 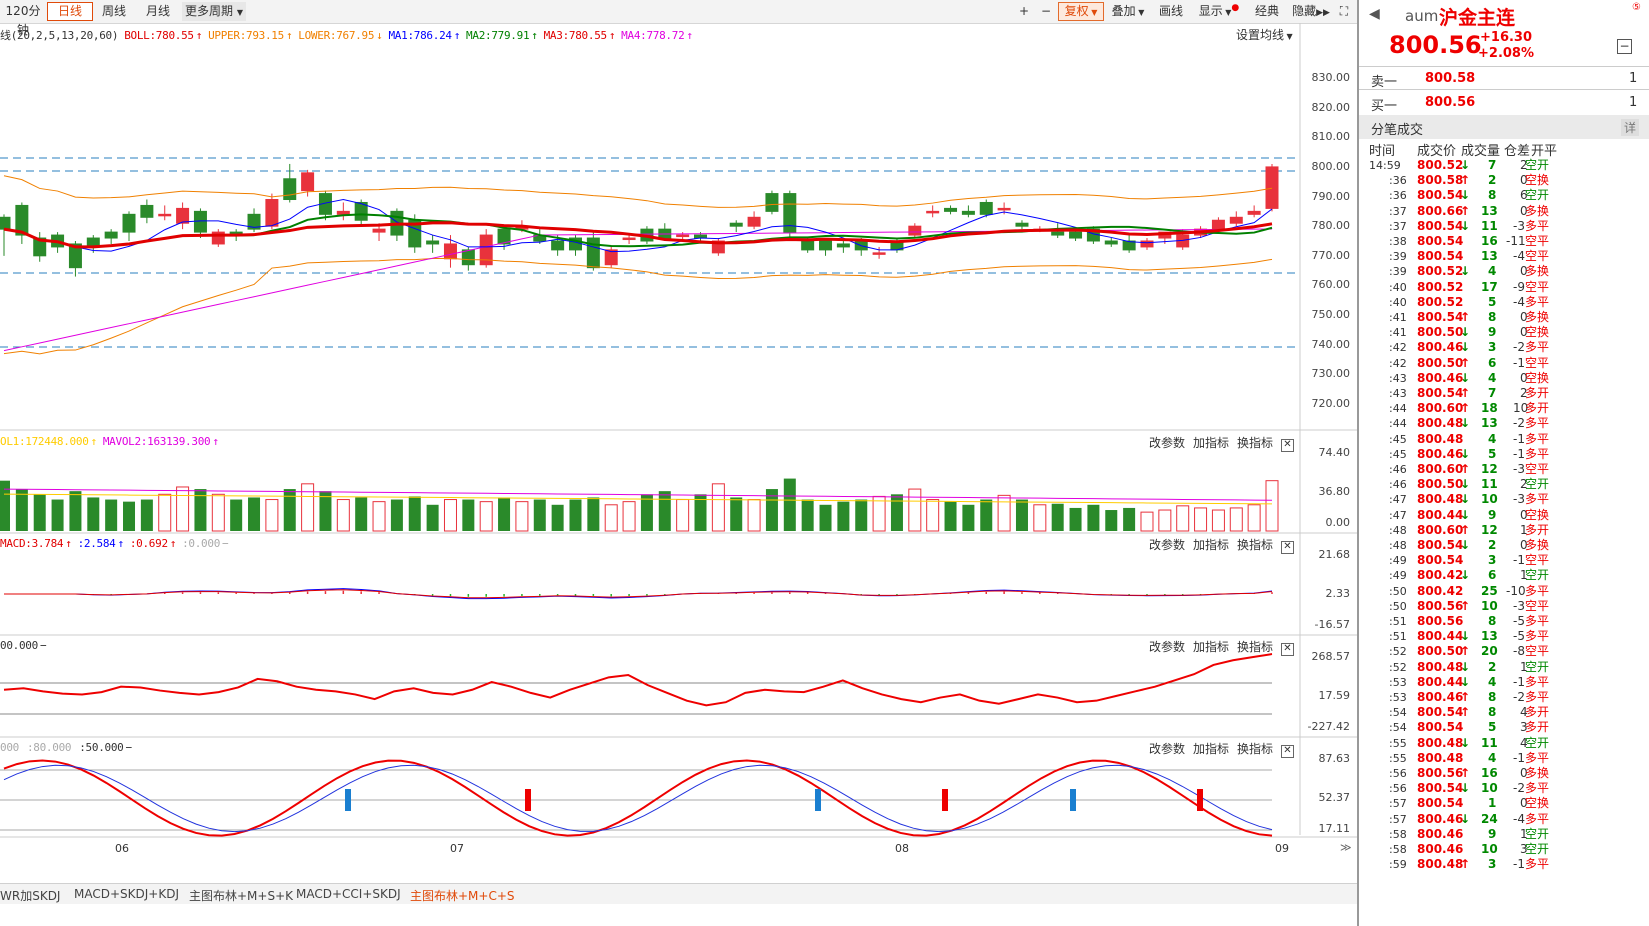 I want to click on tick-time: :52, so click(x=1398, y=667).